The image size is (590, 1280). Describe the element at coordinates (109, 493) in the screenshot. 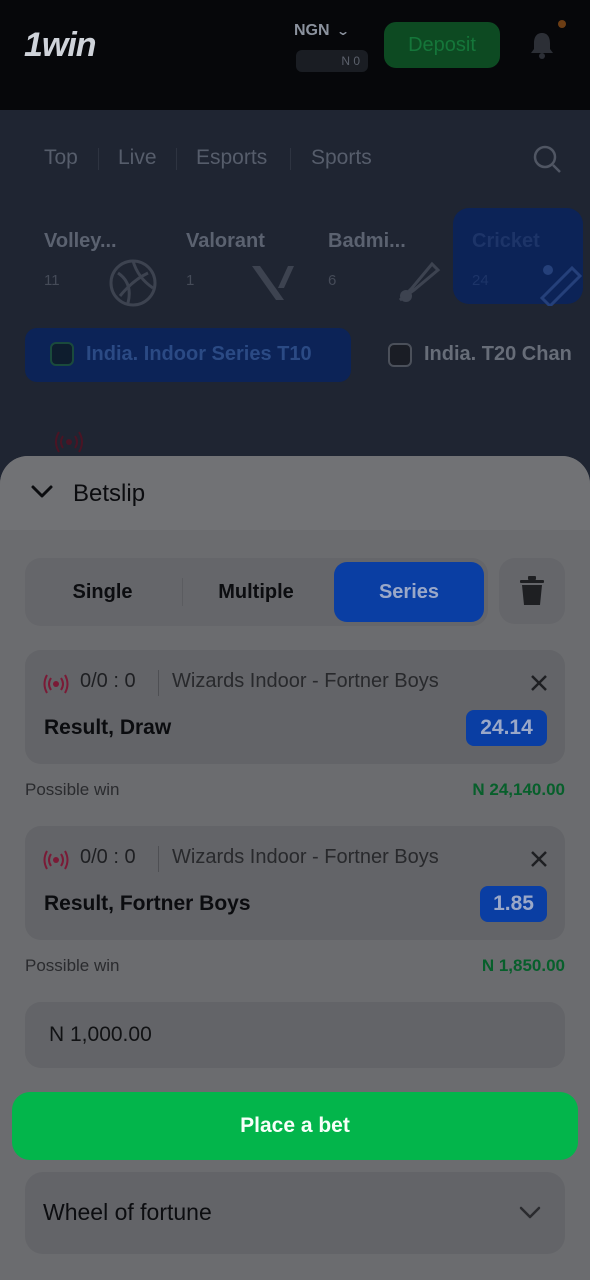

I see `betslip-title: Betslip` at that location.